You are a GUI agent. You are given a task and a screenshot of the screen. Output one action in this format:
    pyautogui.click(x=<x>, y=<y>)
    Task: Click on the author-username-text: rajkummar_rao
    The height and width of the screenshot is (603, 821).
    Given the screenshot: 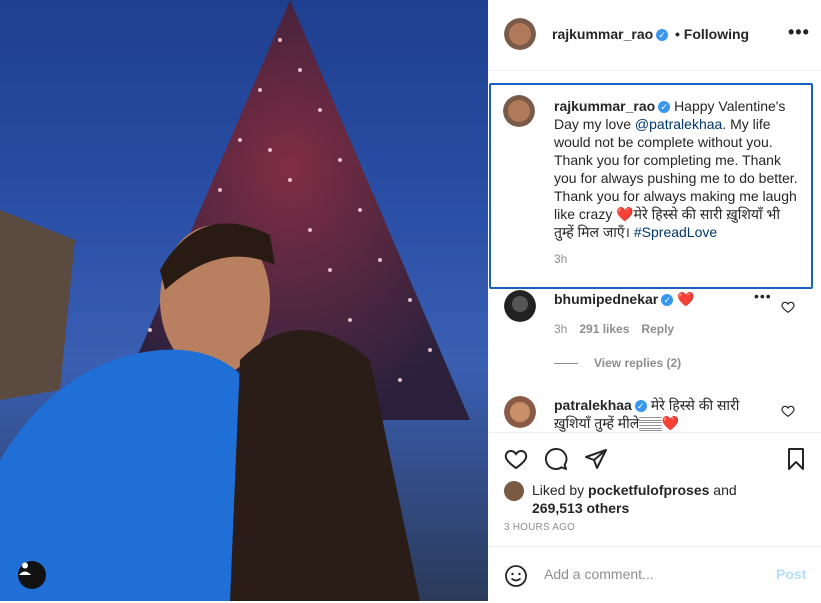 What is the action you would take?
    pyautogui.click(x=602, y=34)
    